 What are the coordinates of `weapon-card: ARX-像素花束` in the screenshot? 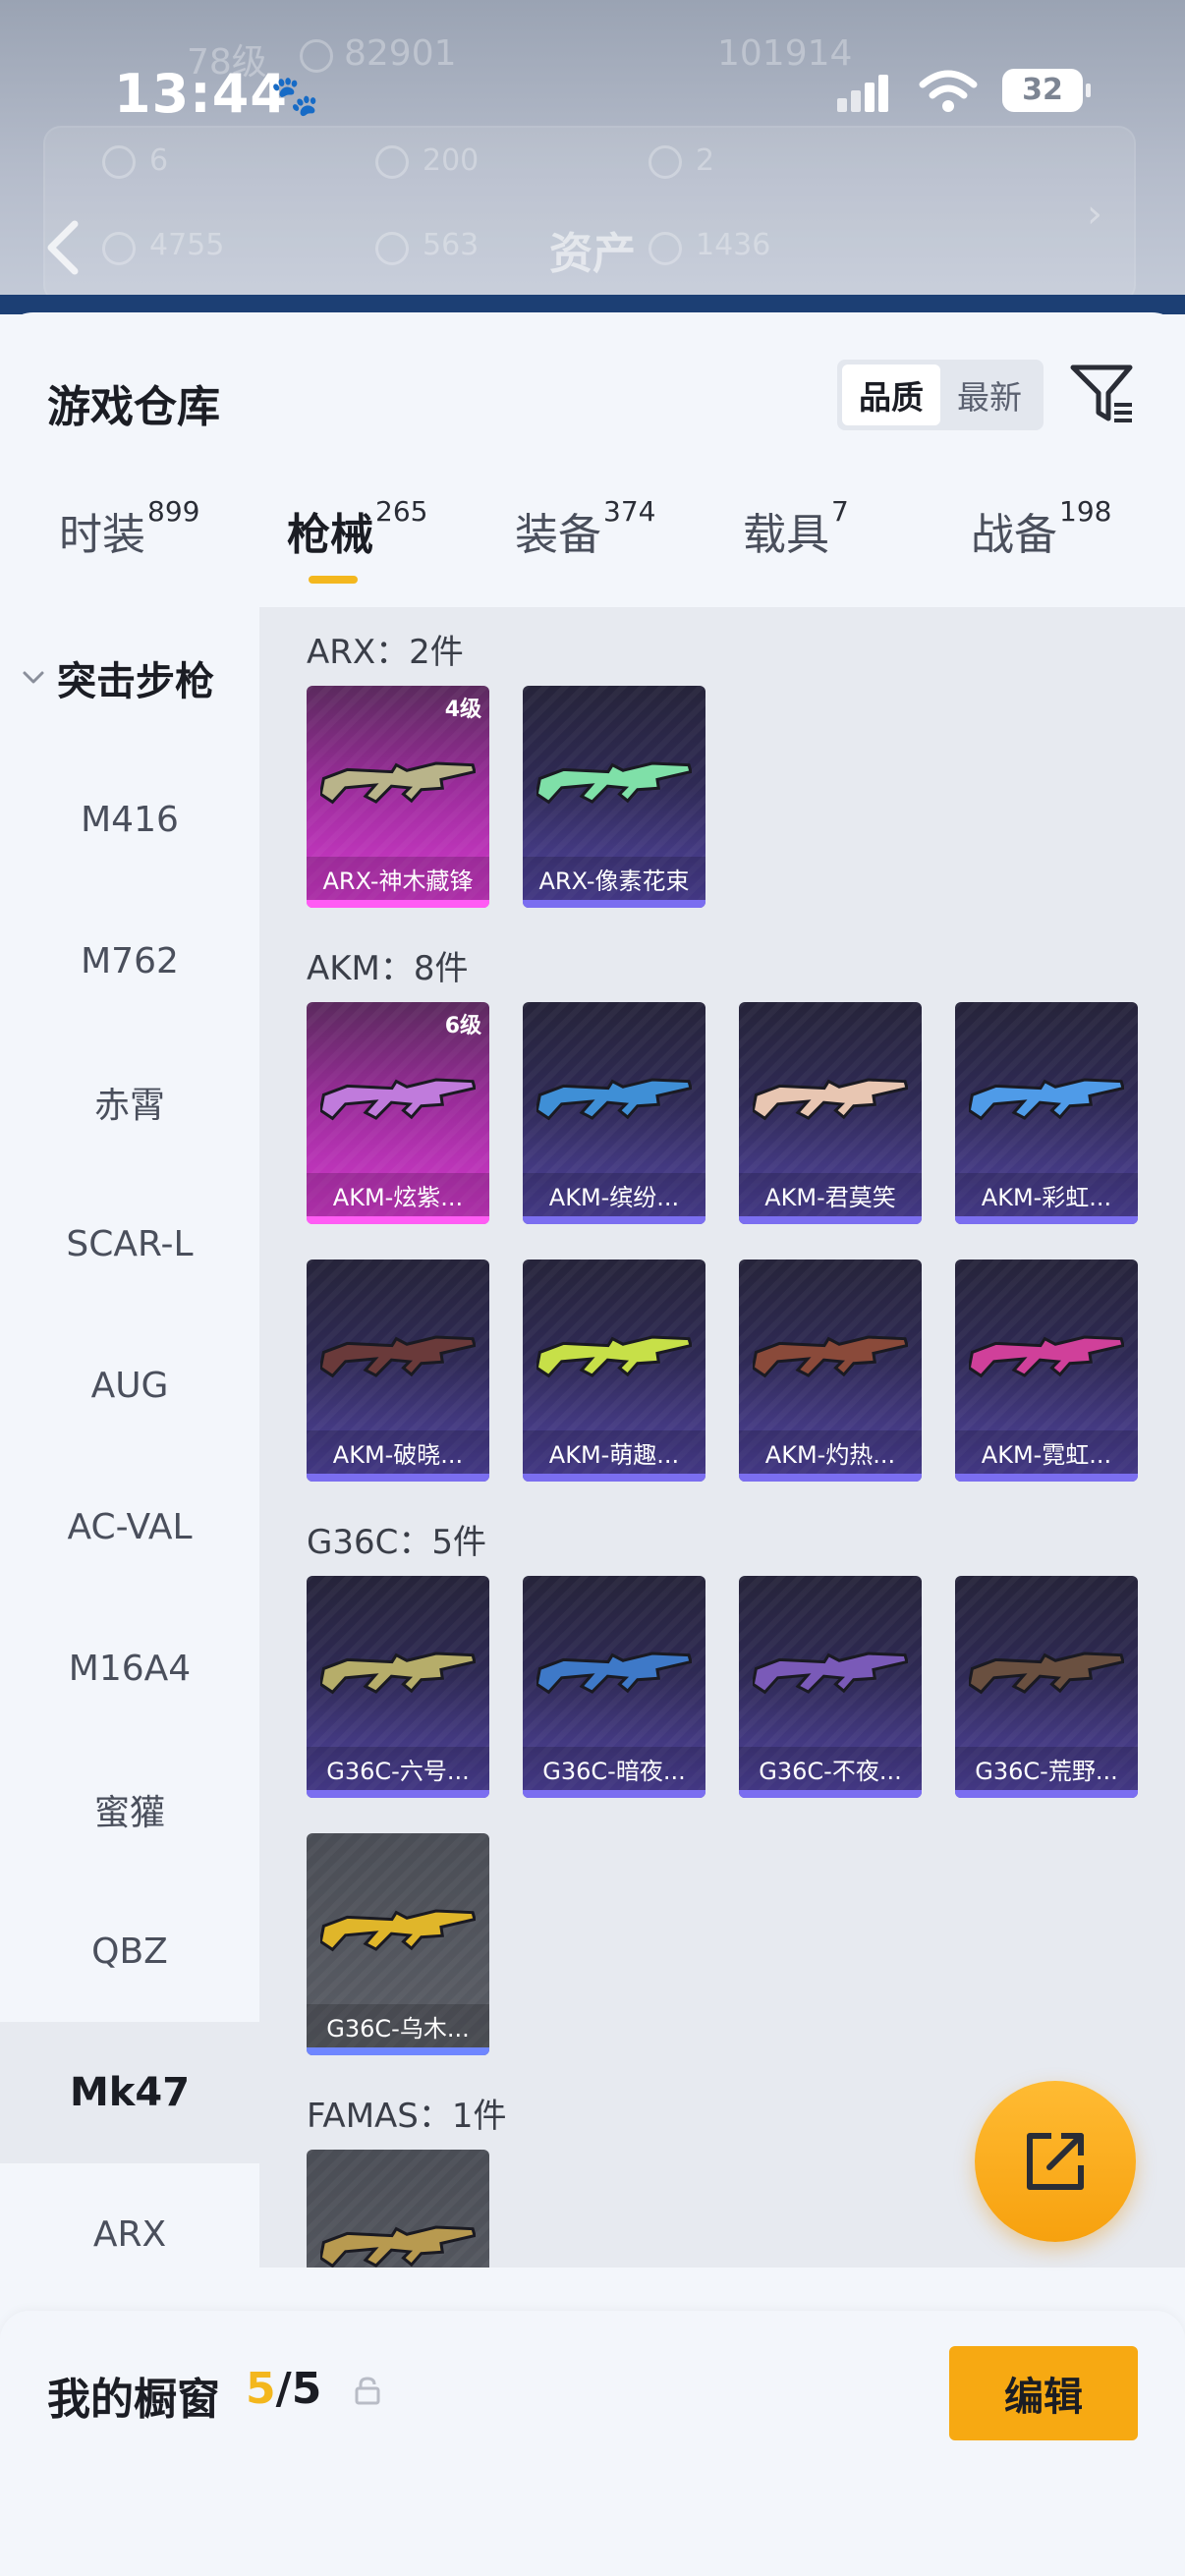 It's located at (614, 797).